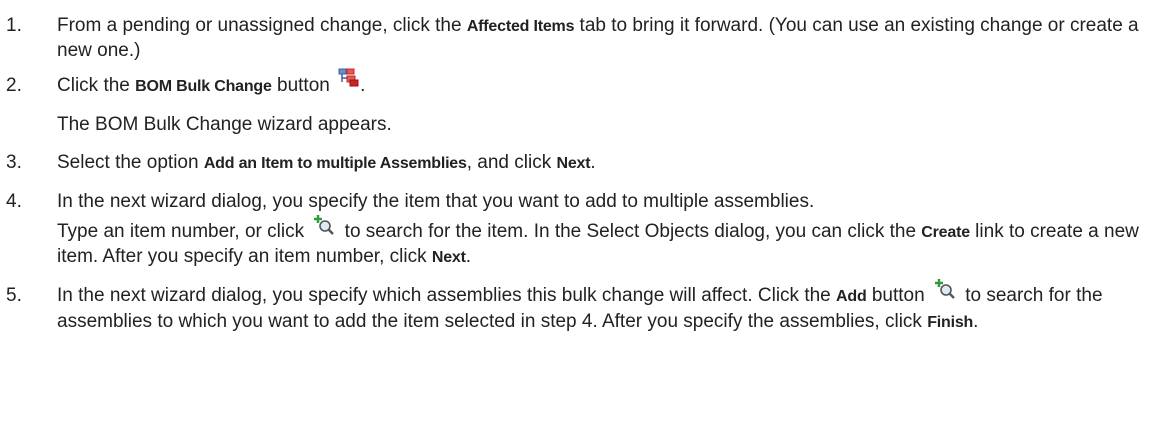 The width and height of the screenshot is (1174, 448). I want to click on step-text: Click the BOM Bulk Change button ., so click(612, 83).